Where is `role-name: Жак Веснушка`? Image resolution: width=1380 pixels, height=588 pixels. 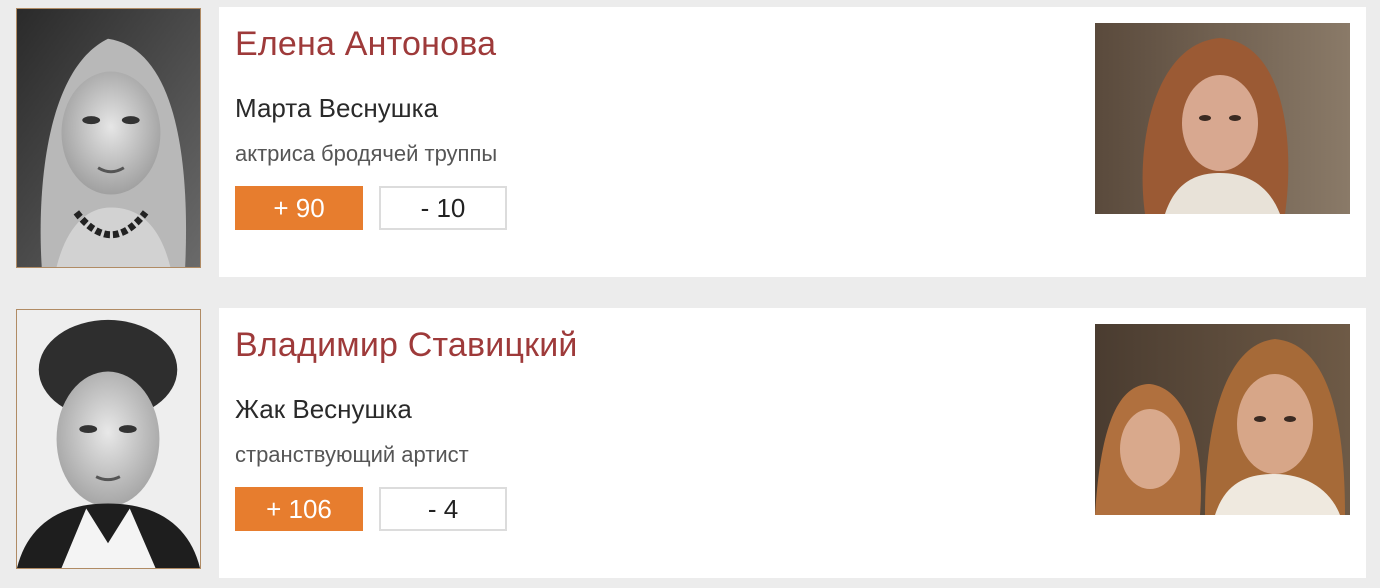 role-name: Жак Веснушка is located at coordinates (323, 409).